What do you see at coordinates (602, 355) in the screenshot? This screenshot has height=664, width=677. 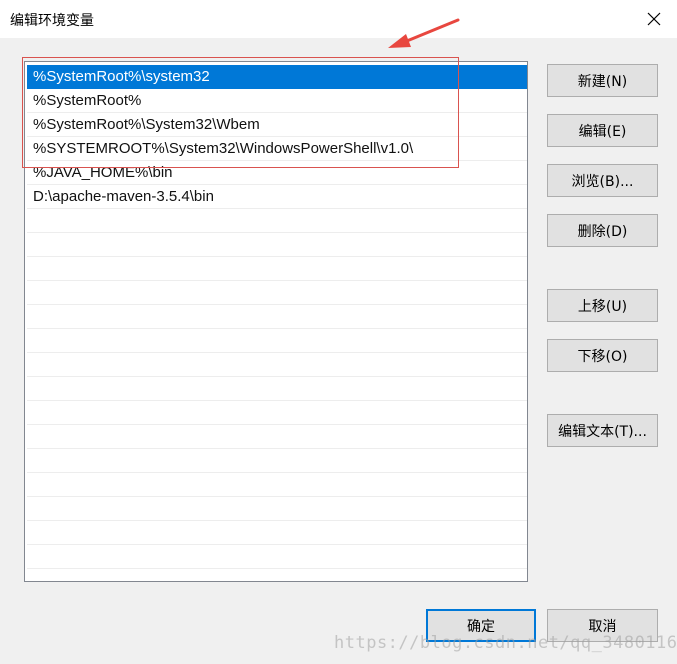 I see `move-down-button: 下移(O)` at bounding box center [602, 355].